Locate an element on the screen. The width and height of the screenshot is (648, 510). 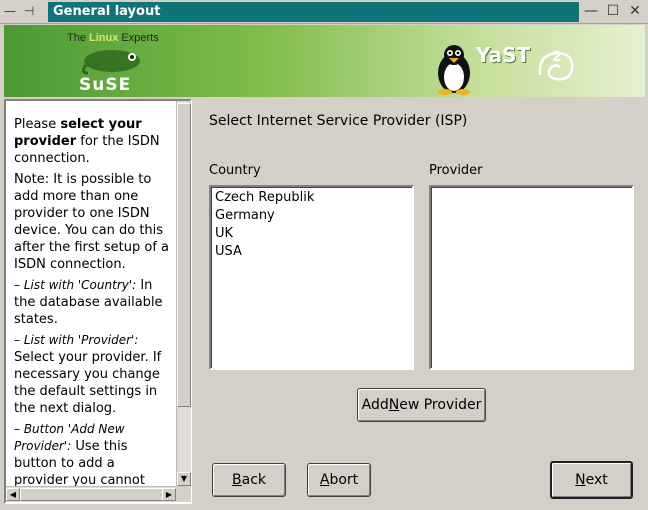
title-bar: — ⊣ General layout — ☐ ✕ is located at coordinates (324, 12).